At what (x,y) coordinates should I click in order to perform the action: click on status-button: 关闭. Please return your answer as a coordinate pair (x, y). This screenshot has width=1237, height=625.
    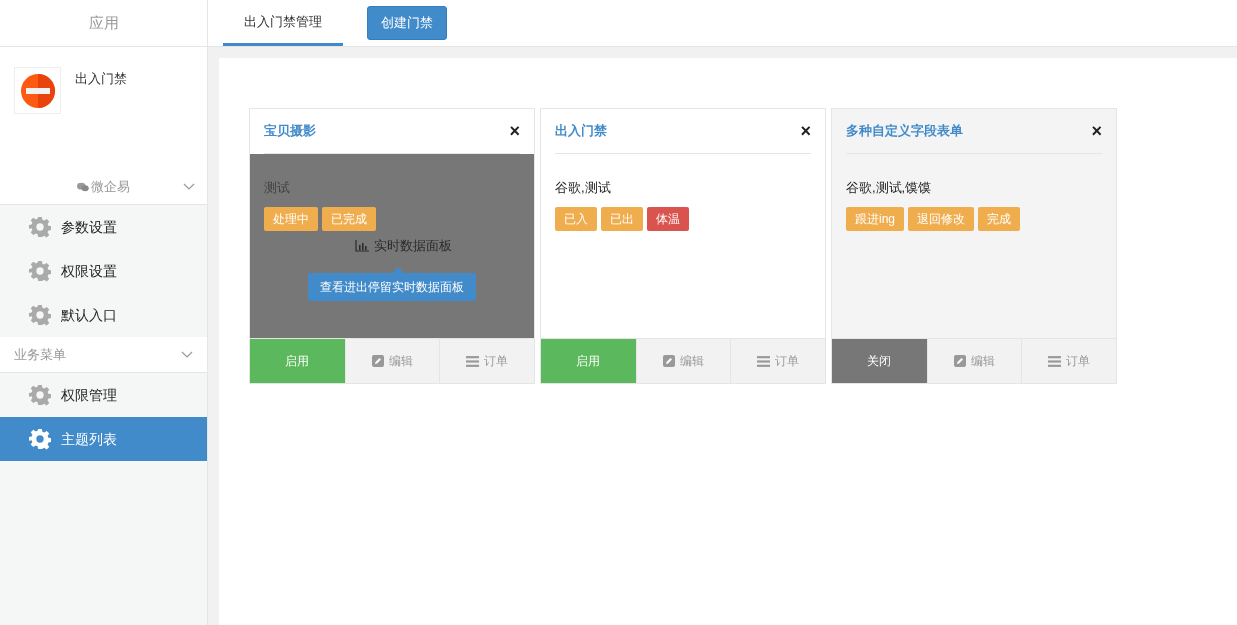
    Looking at the image, I should click on (879, 361).